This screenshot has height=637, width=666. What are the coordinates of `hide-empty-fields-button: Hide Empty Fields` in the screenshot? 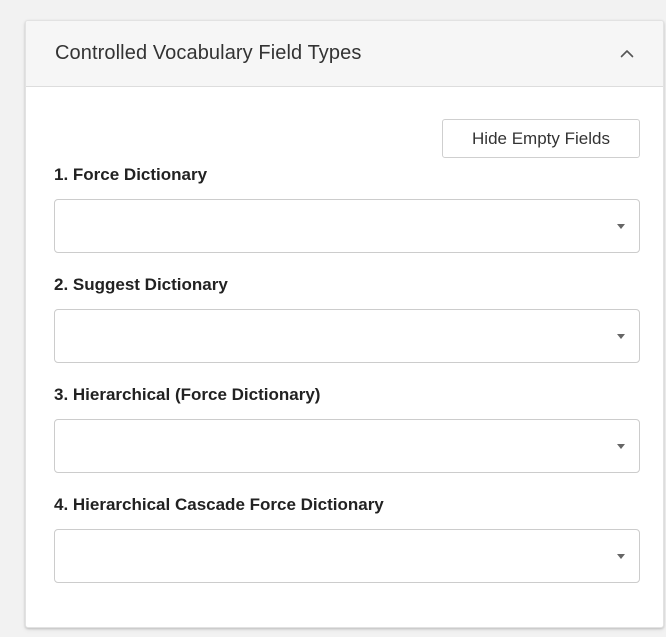 It's located at (541, 138).